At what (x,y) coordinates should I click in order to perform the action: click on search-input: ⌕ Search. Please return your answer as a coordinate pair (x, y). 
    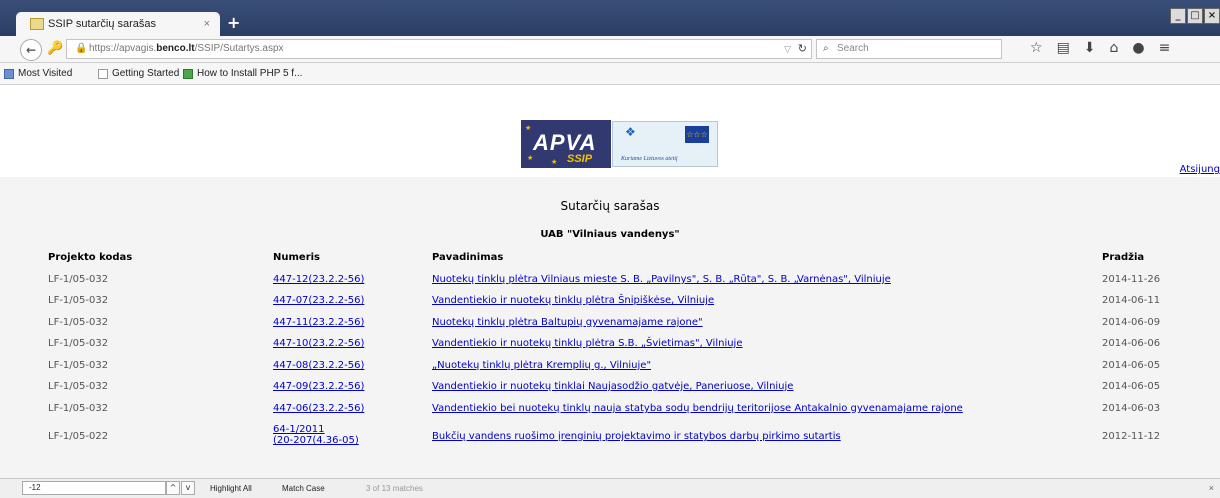
    Looking at the image, I should click on (909, 49).